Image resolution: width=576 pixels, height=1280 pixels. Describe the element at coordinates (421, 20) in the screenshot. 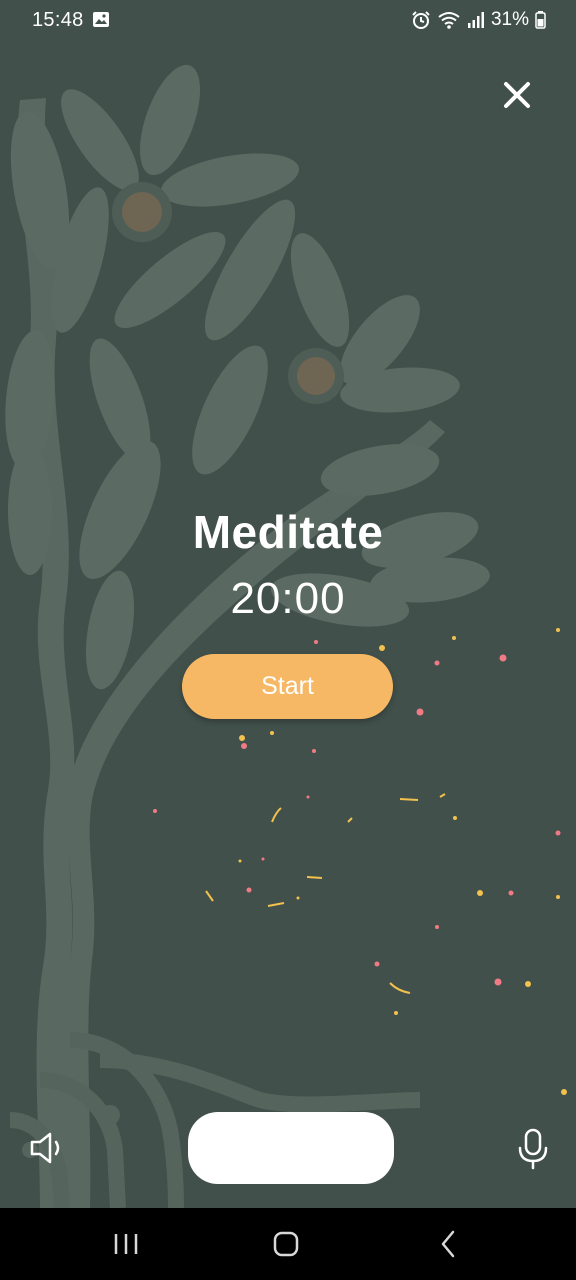

I see `alarm-icon` at that location.